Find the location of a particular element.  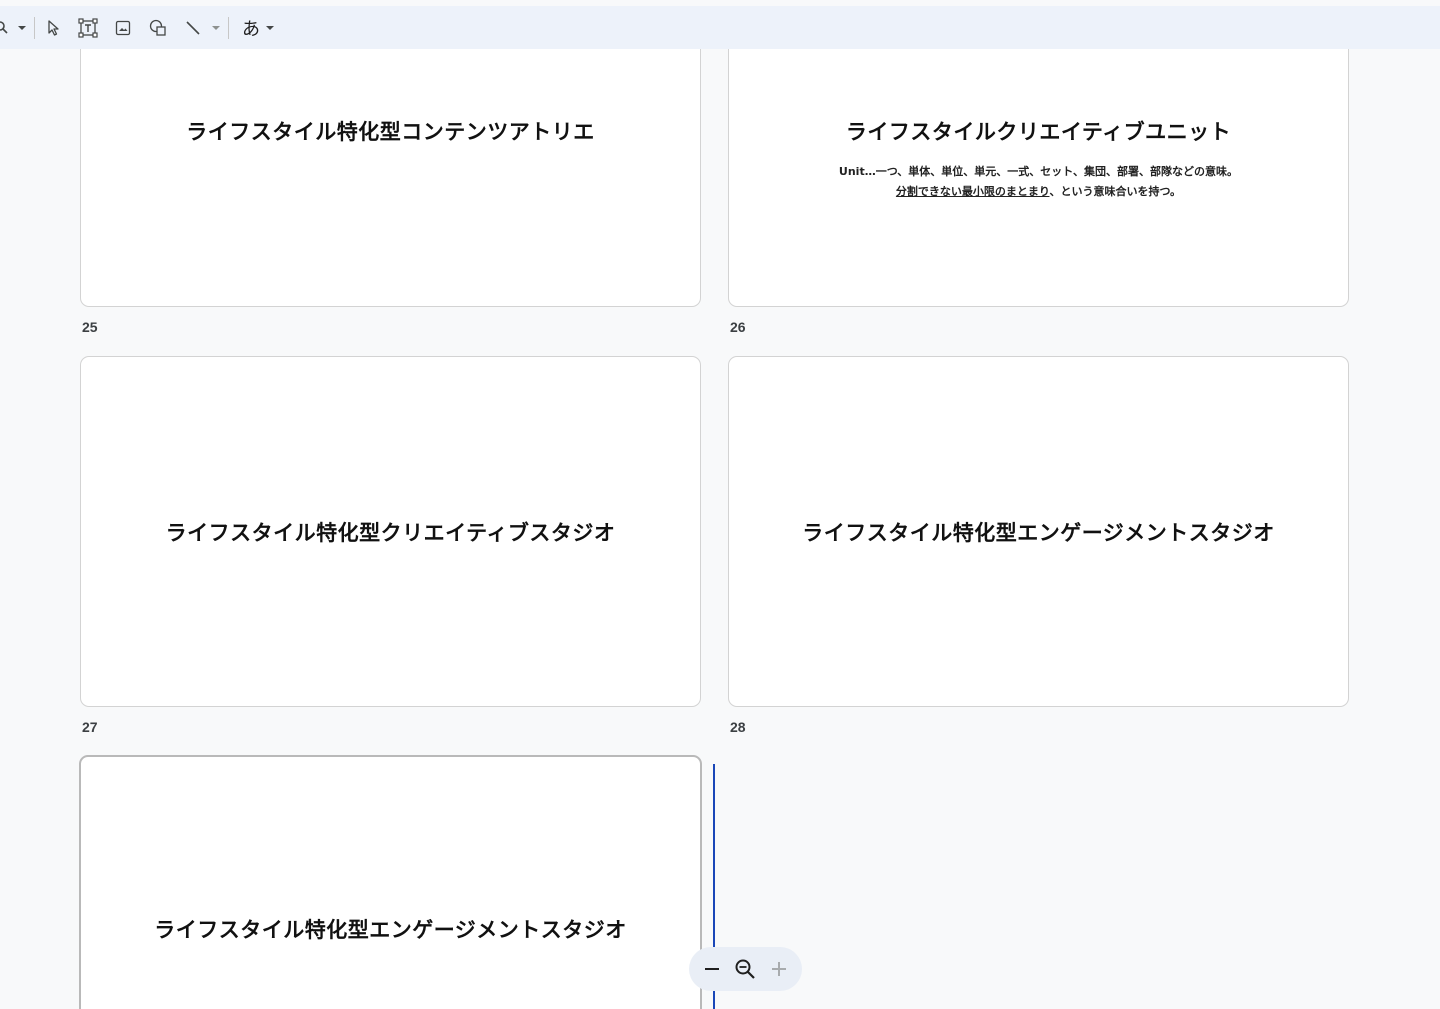

slide-title: ライフスタイルクリエイティブユニット is located at coordinates (1038, 132).